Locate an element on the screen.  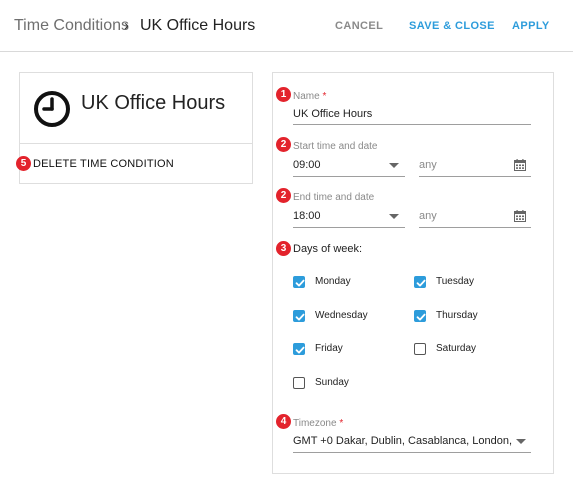
end-date-input: any is located at coordinates (428, 216).